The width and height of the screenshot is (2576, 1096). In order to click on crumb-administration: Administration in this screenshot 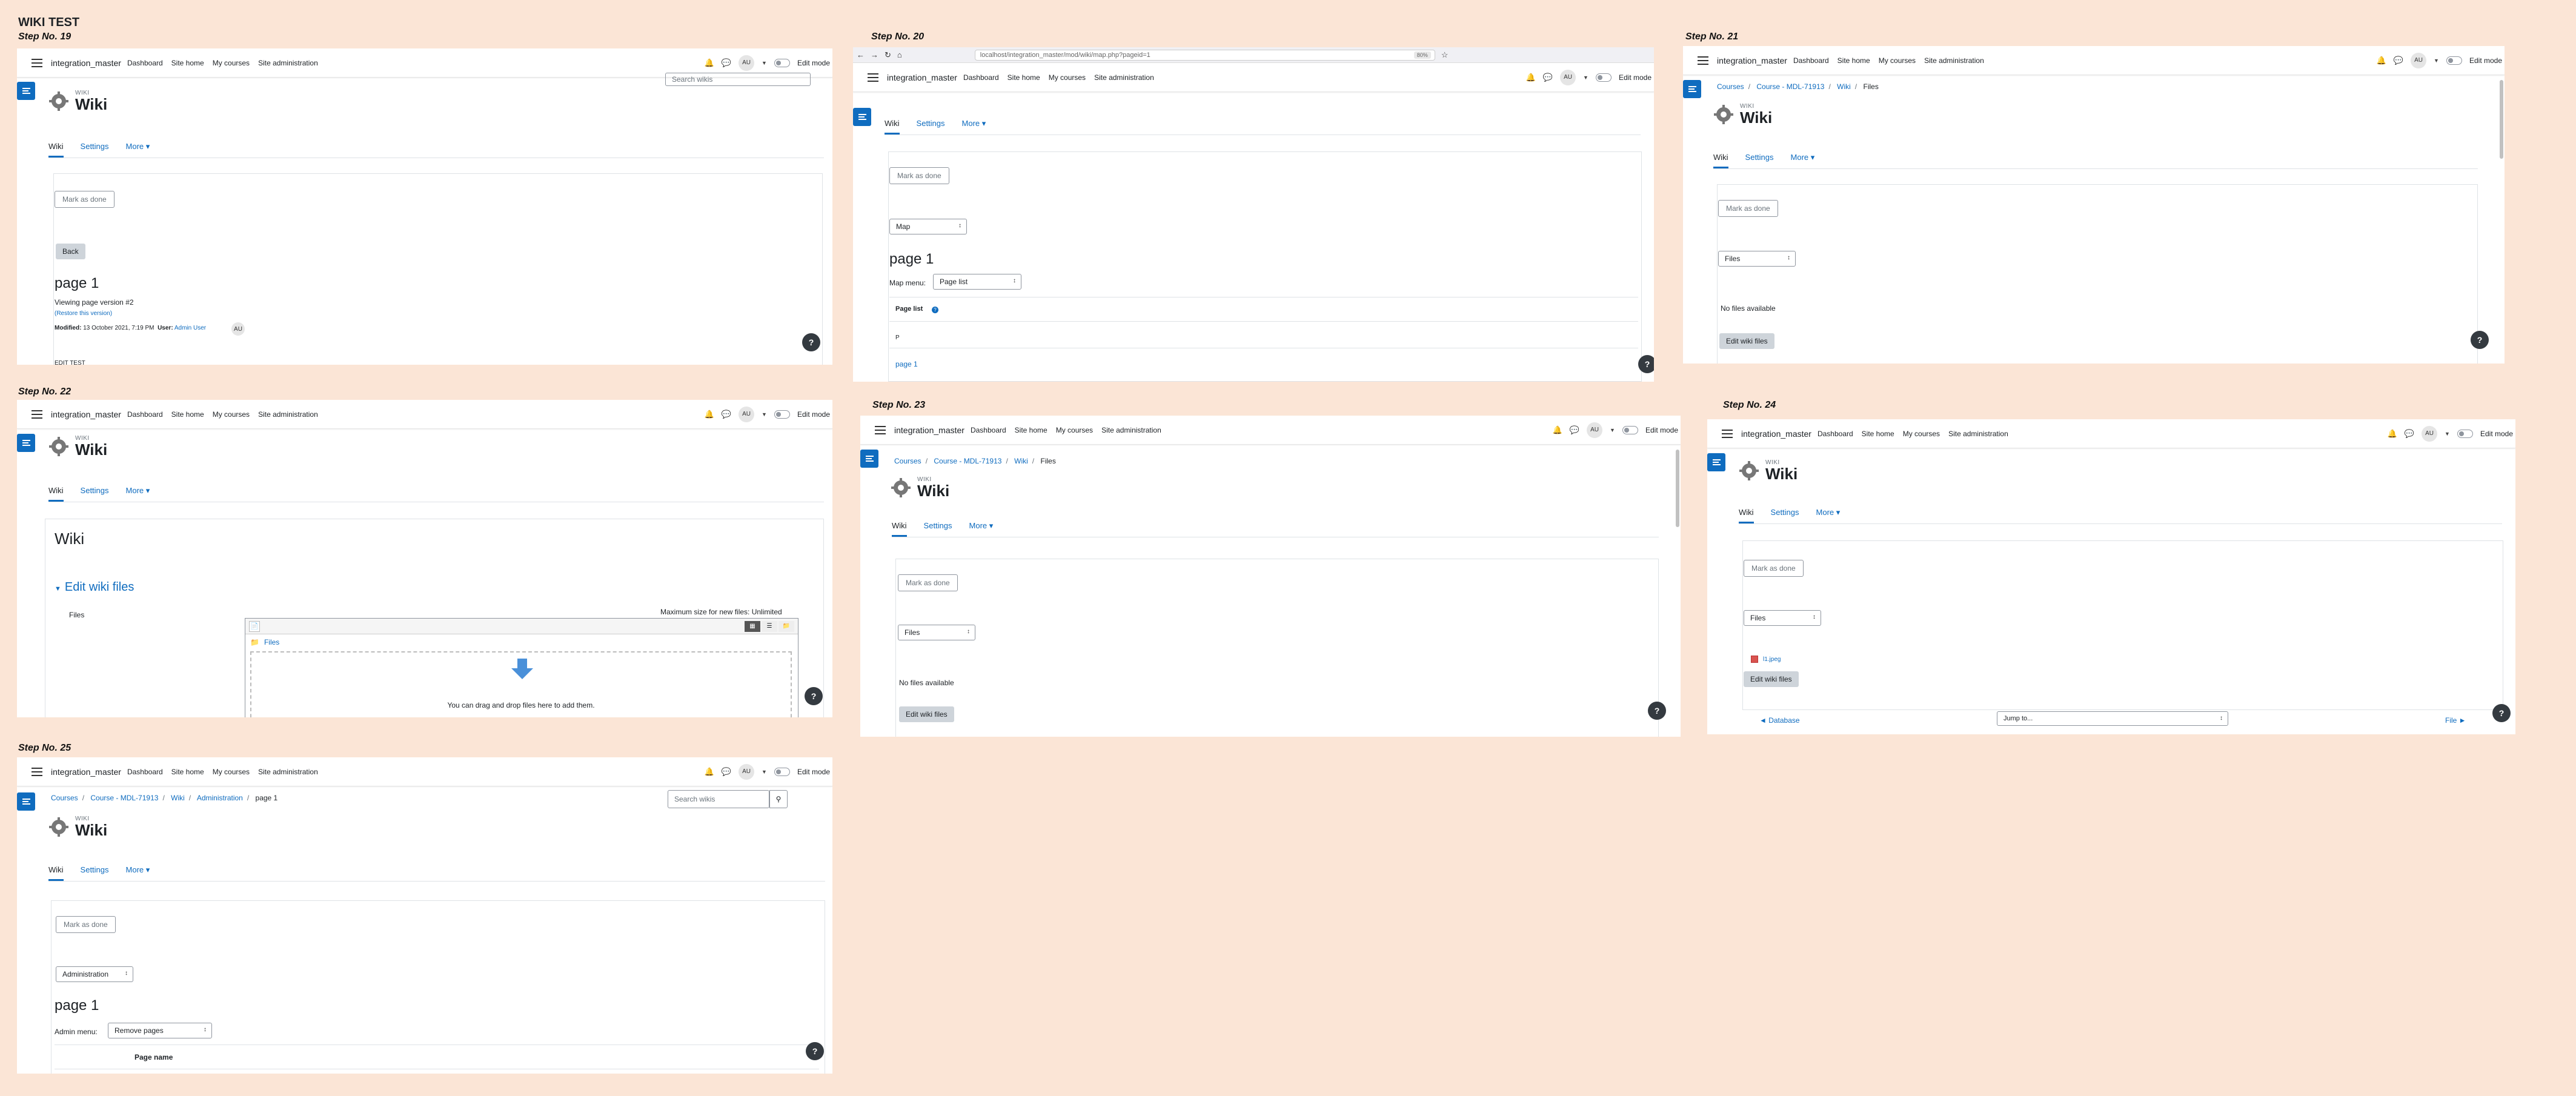, I will do `click(220, 798)`.